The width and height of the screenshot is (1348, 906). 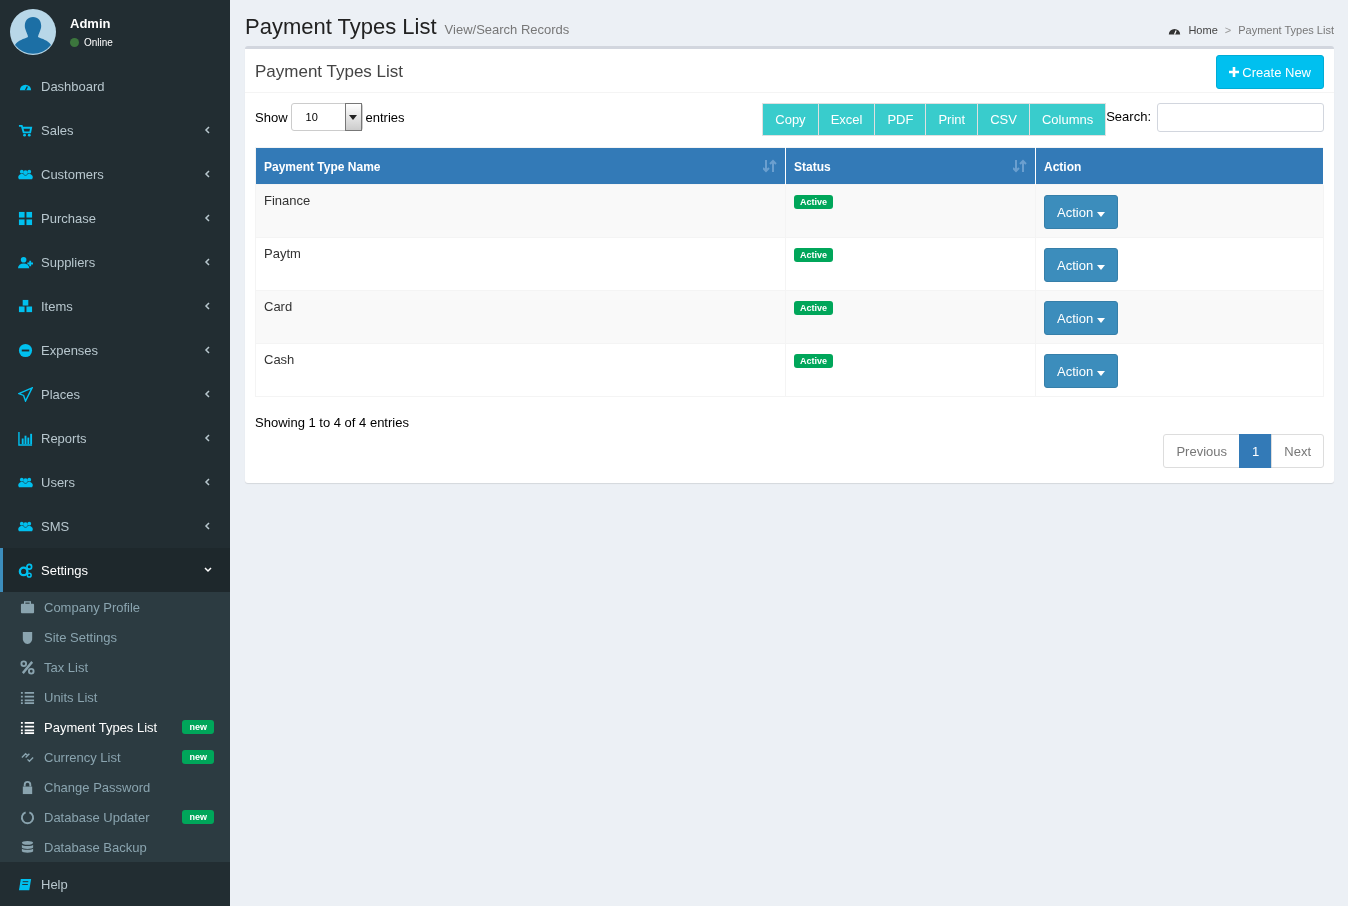 I want to click on minus-circle-icon, so click(x=25, y=350).